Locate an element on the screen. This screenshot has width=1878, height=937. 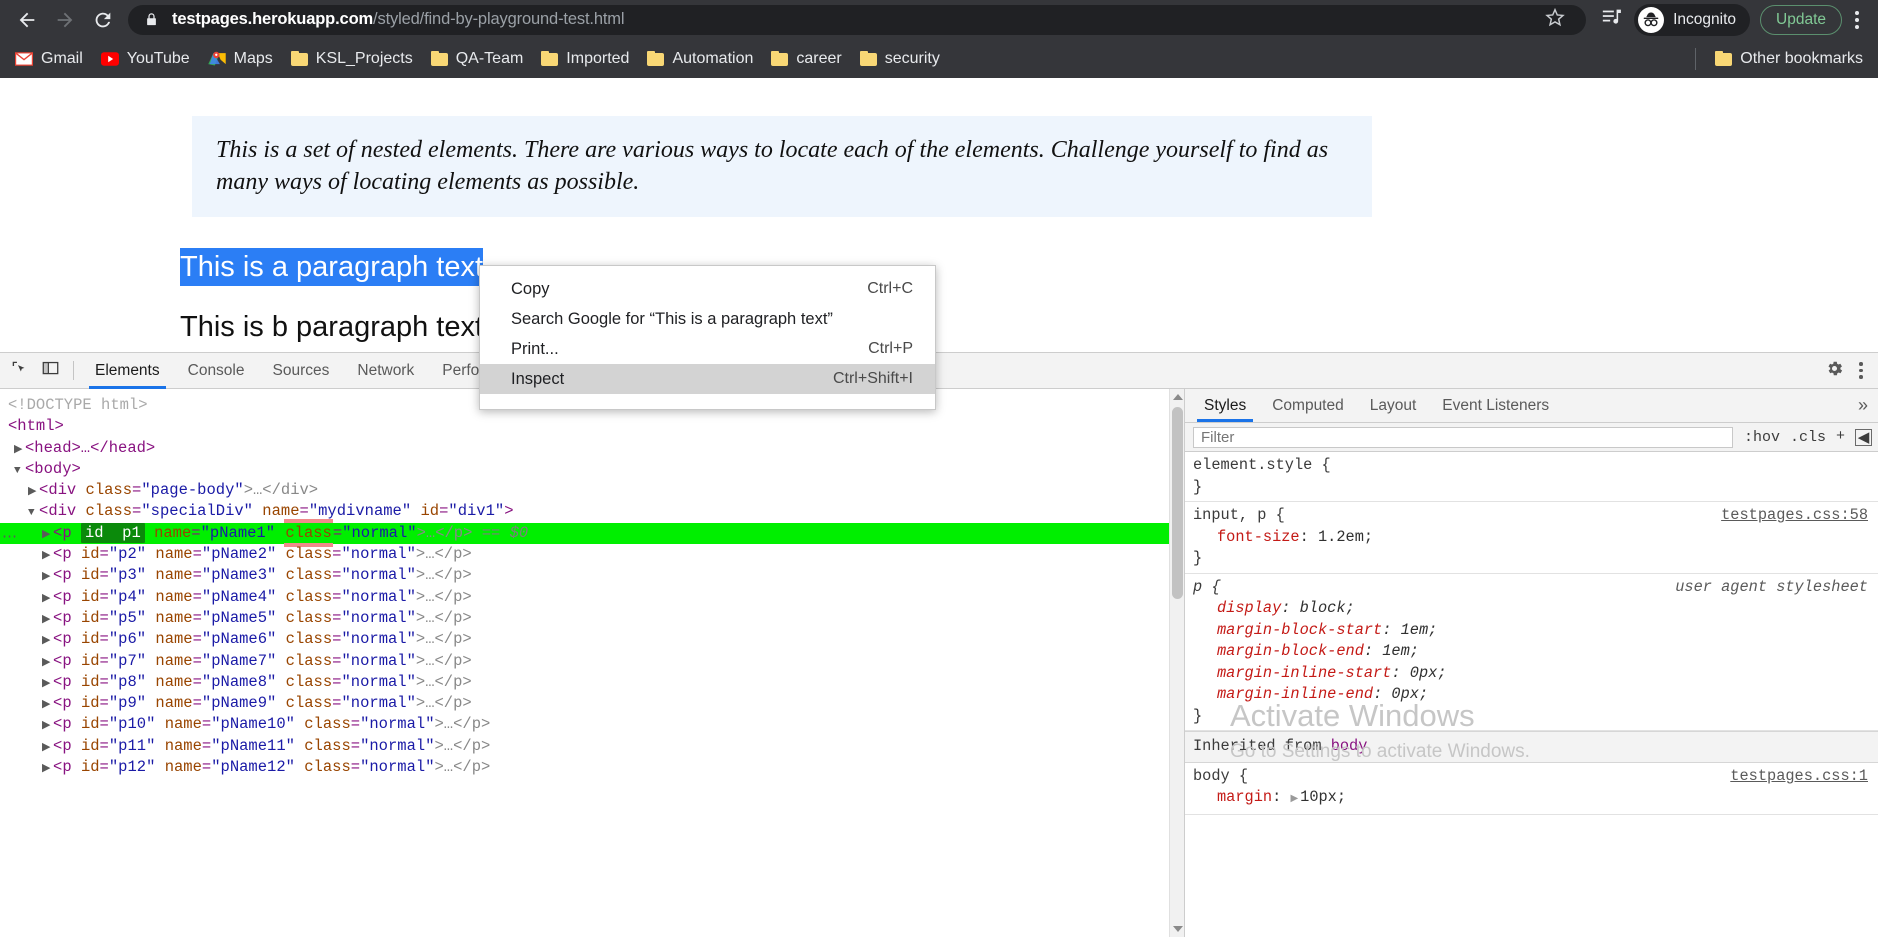
paragraph-p1-selected: This is a paragraph text is located at coordinates (332, 267).